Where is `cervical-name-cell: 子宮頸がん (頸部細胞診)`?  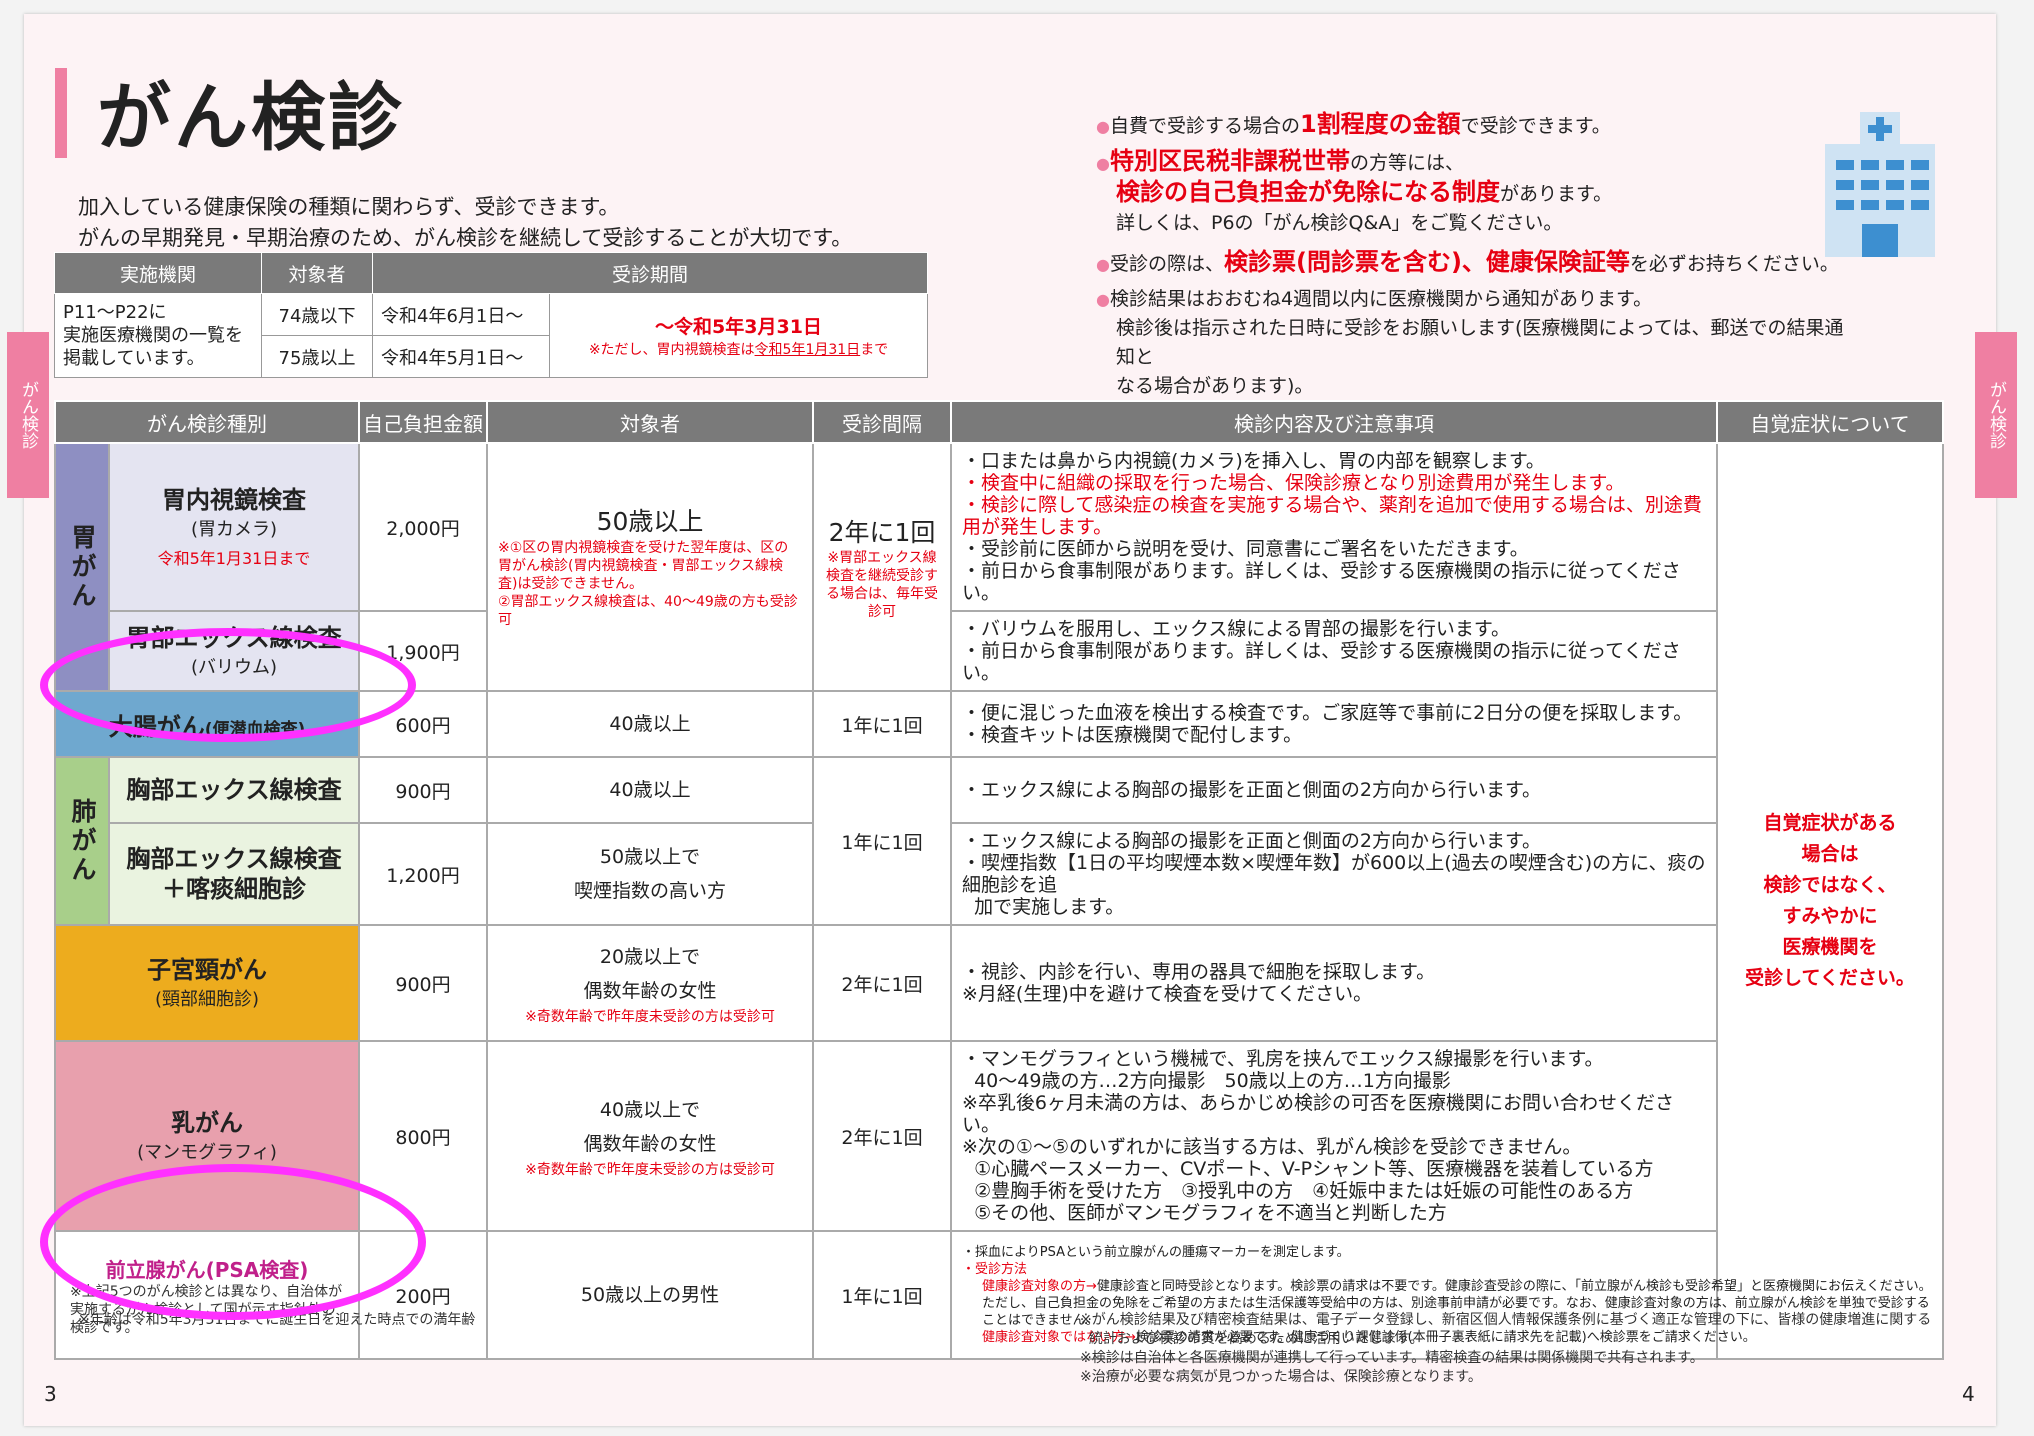 cervical-name-cell: 子宮頸がん (頸部細胞診) is located at coordinates (207, 983).